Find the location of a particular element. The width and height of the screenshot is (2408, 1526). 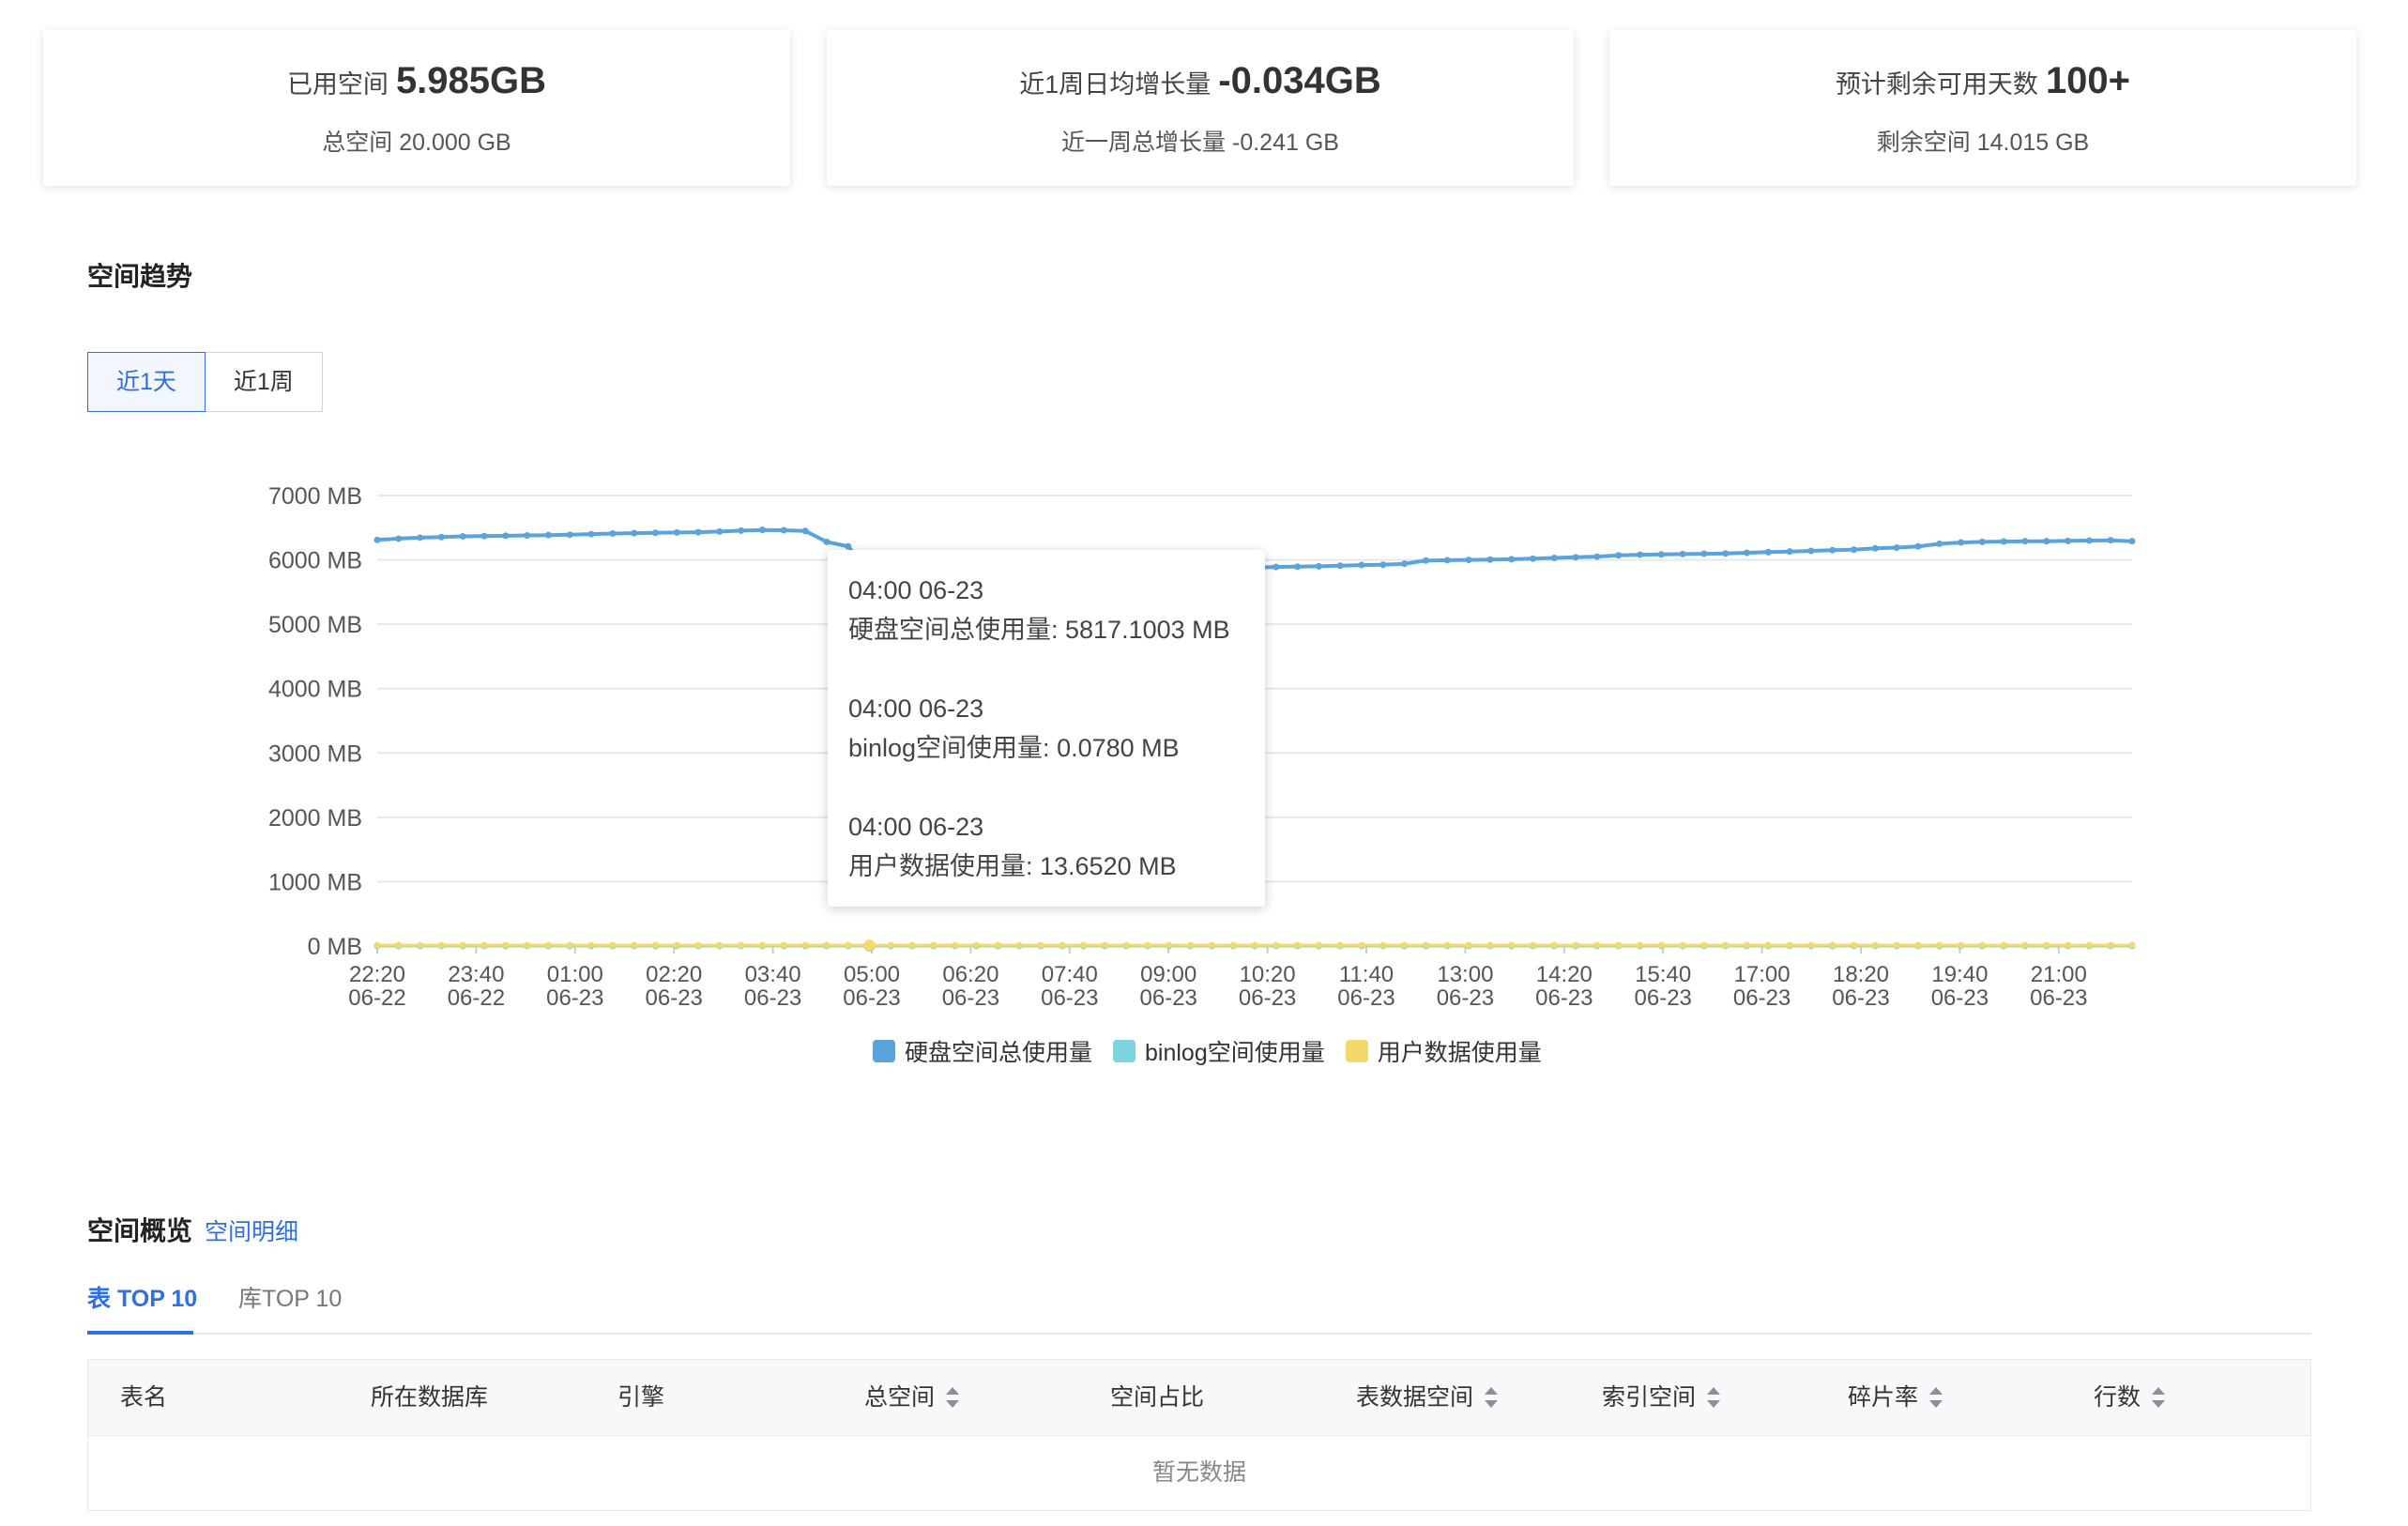

card-label: 近1周日均增长量 is located at coordinates (1115, 84).